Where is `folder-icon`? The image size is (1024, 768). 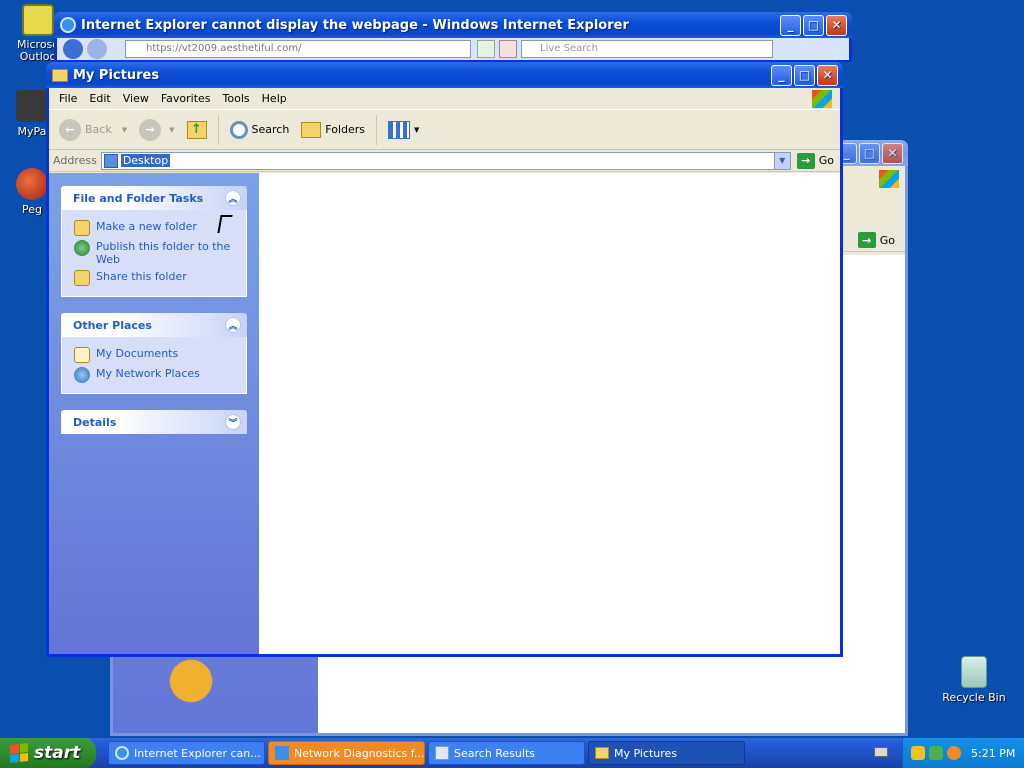
folder-icon is located at coordinates (60, 75).